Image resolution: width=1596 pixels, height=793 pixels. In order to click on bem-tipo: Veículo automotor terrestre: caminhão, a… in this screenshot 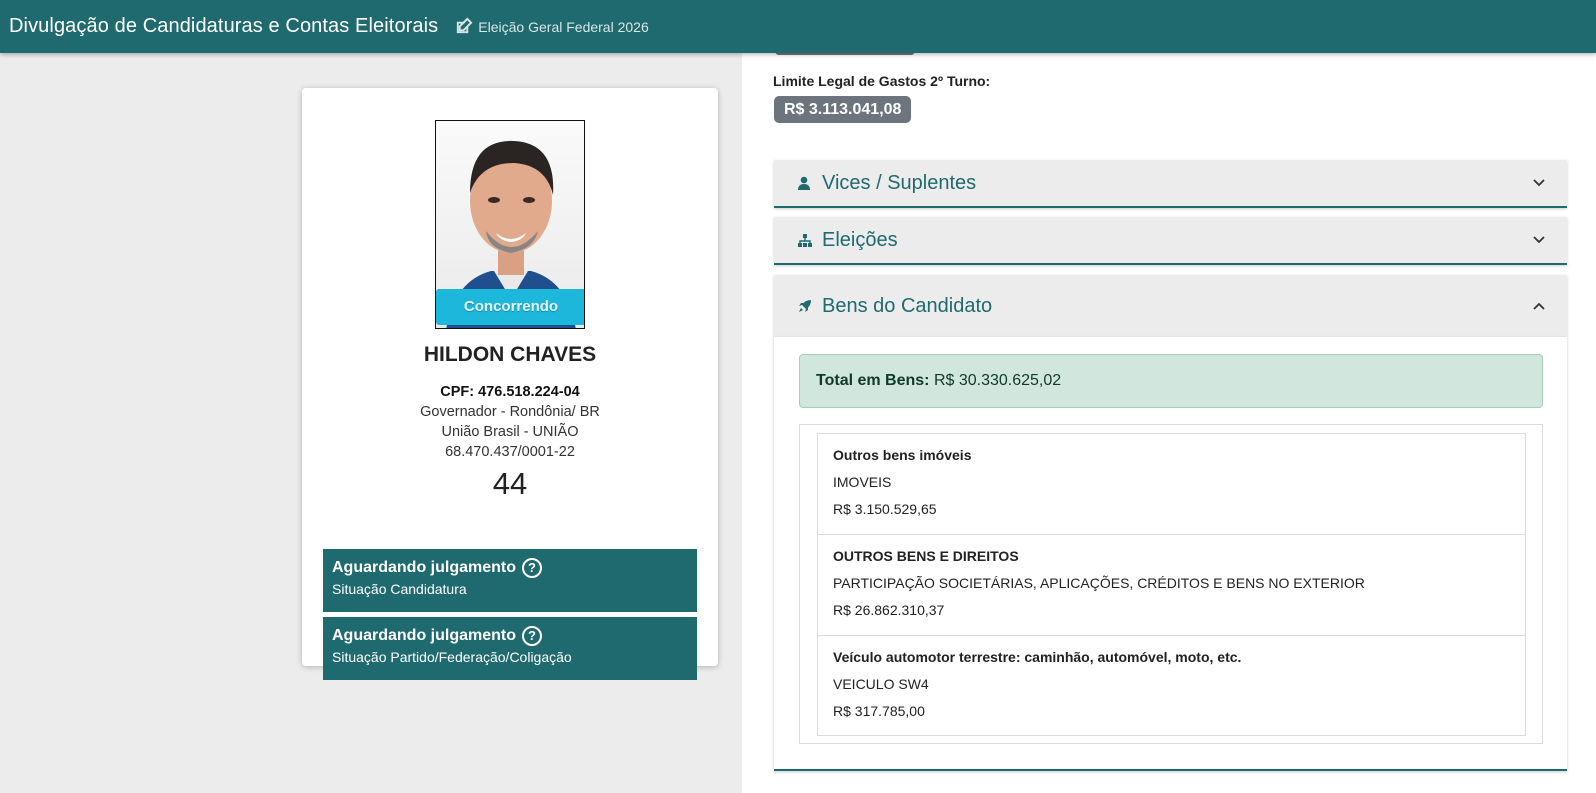, I will do `click(1037, 657)`.